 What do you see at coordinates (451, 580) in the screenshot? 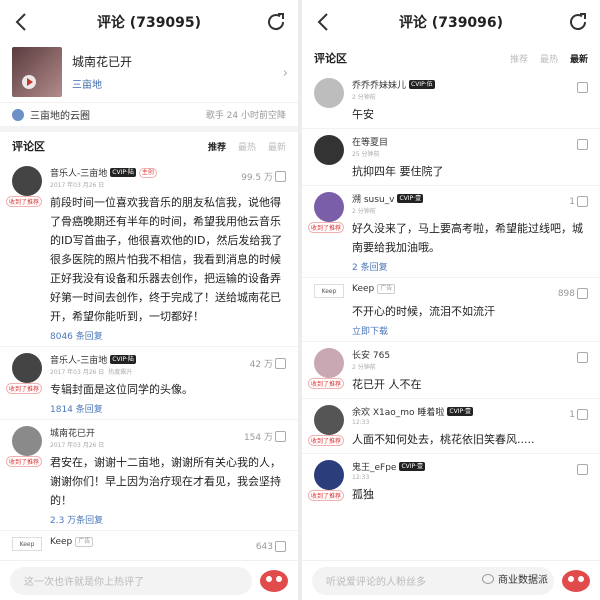
I see `comment-input-bar: 听说爱评论的人粉丝多` at bounding box center [451, 580].